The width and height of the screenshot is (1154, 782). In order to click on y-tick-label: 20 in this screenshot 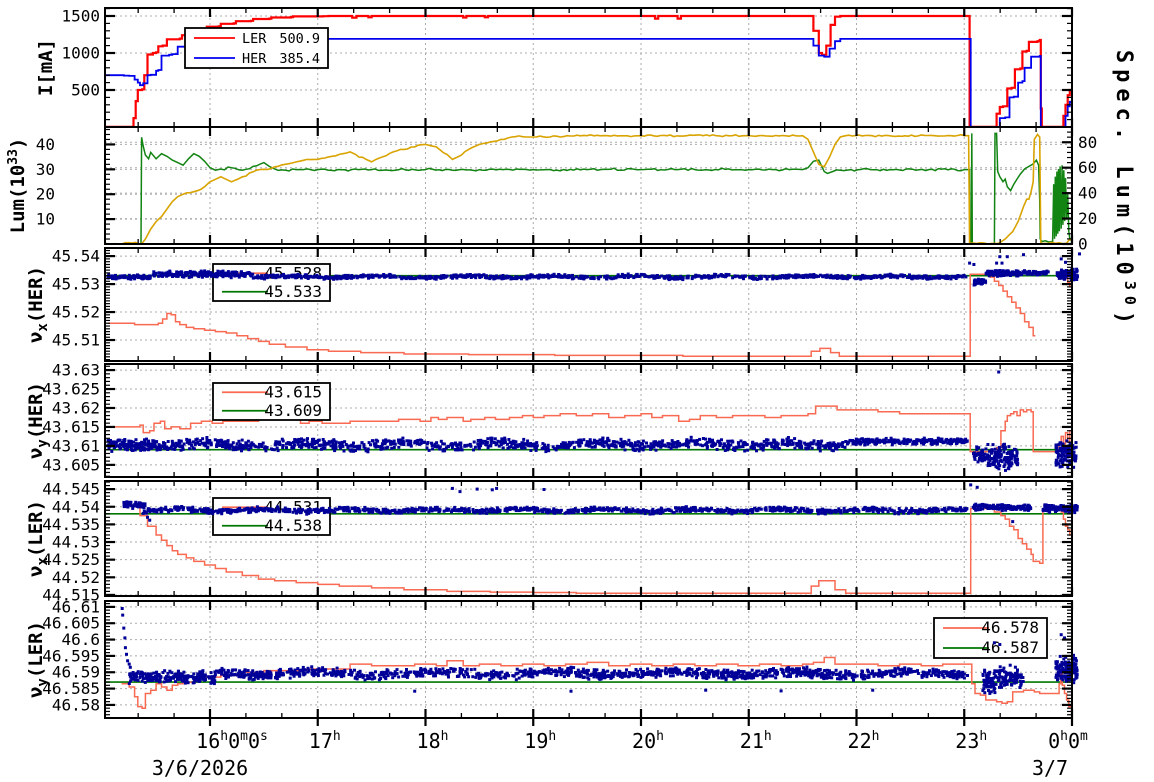, I will do `click(45, 194)`.